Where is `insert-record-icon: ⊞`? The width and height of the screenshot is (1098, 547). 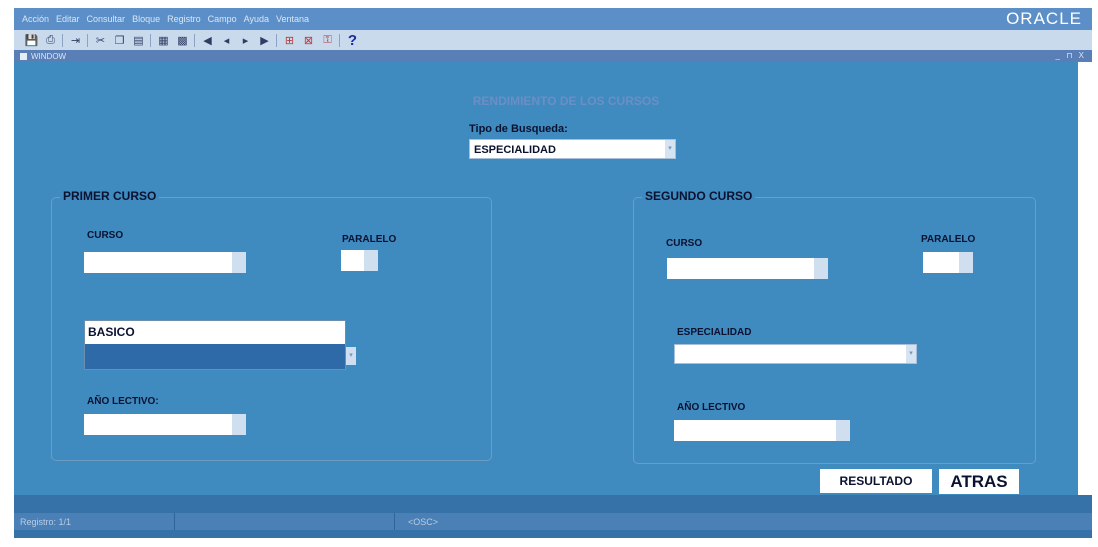
insert-record-icon: ⊞ is located at coordinates (289, 40).